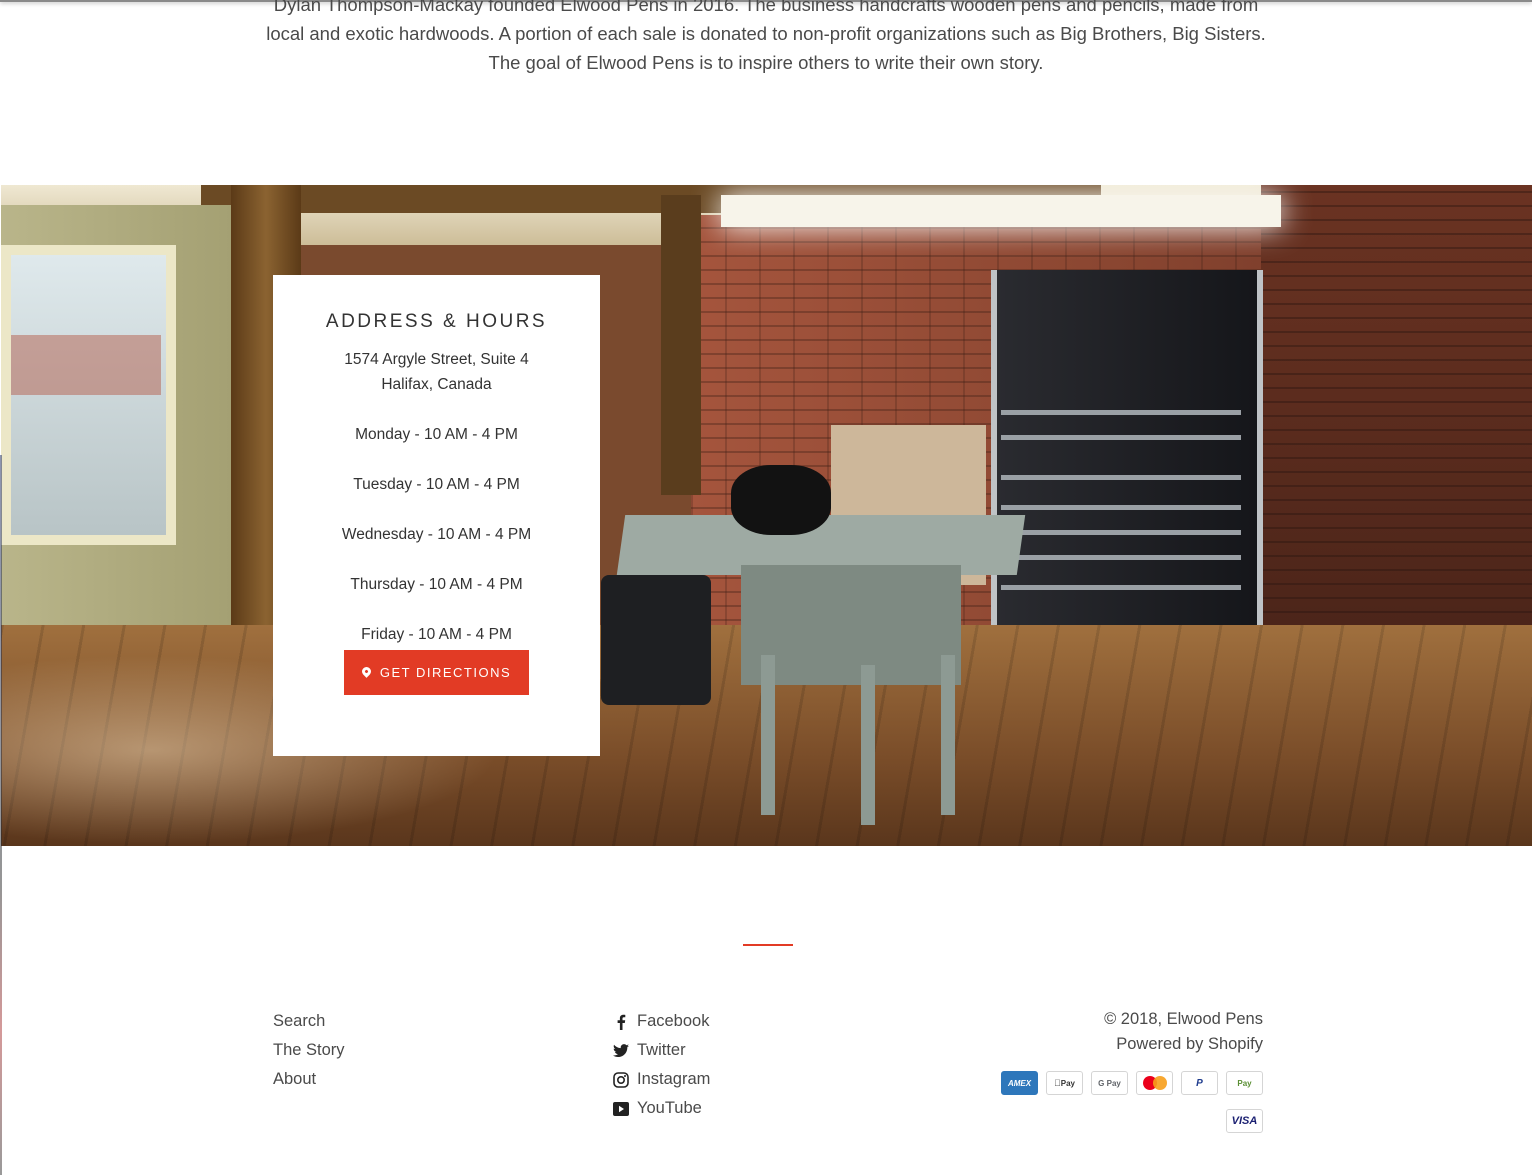 The width and height of the screenshot is (1532, 1175). What do you see at coordinates (436, 634) in the screenshot?
I see `hours-friday: Friday - 10 AM - 4 PM` at bounding box center [436, 634].